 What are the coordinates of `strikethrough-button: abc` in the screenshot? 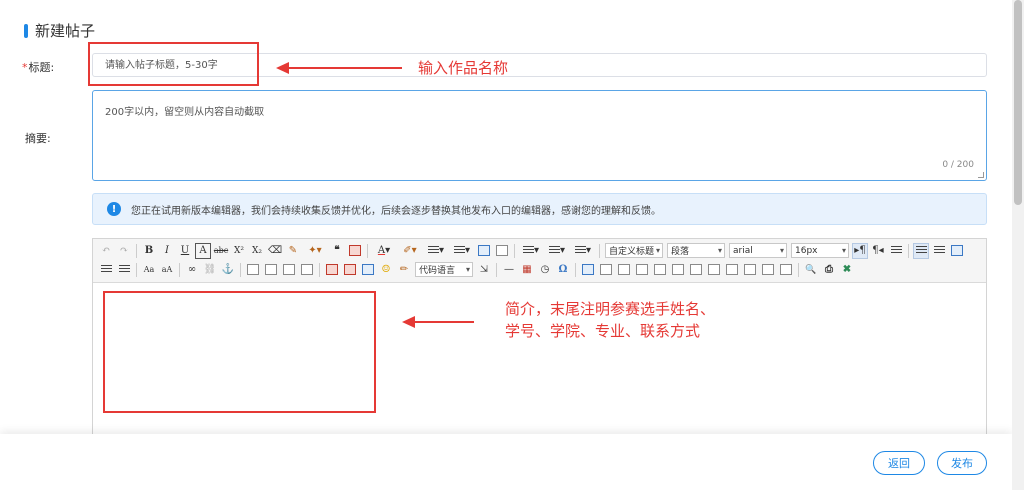 It's located at (221, 251).